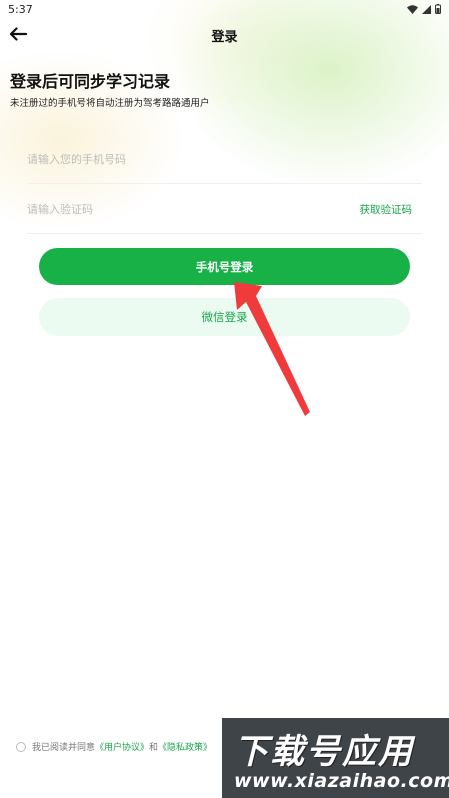  I want to click on wechat-login-button: 微信登录, so click(224, 317).